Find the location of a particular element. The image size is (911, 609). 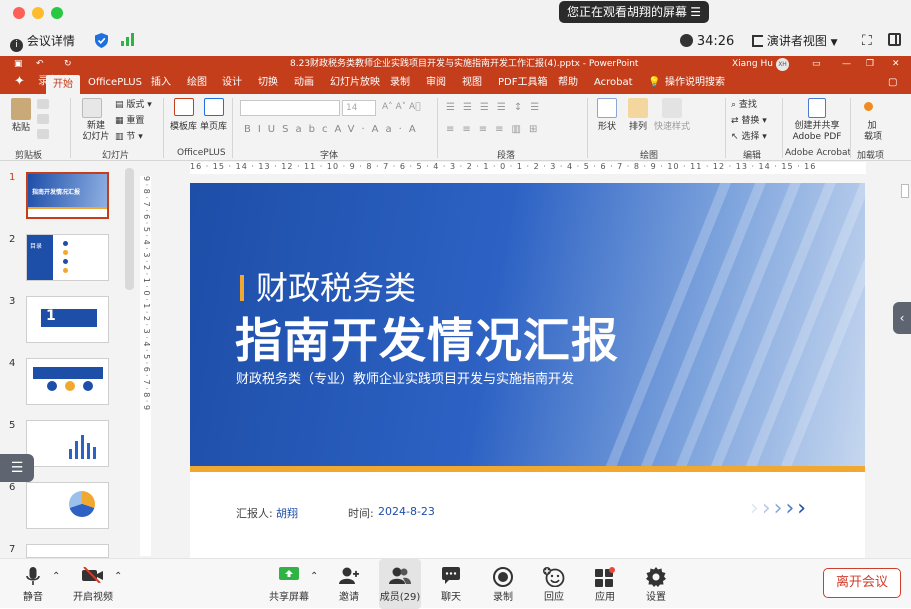

fullscreen-icon: ⛶ is located at coordinates (867, 41).